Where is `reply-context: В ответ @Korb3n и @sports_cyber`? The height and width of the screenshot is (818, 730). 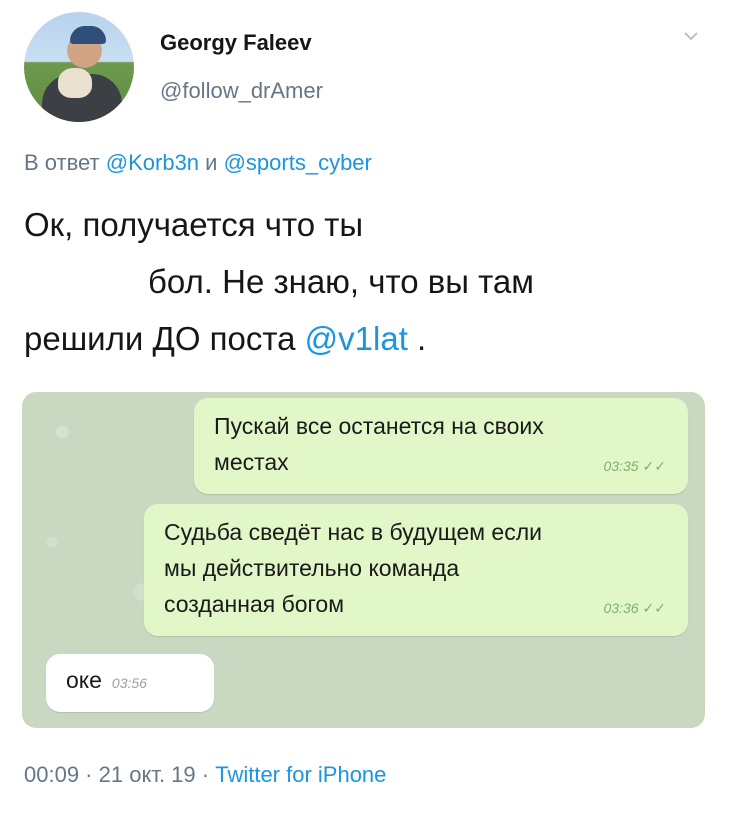
reply-context: В ответ @Korb3n и @sports_cyber is located at coordinates (198, 163).